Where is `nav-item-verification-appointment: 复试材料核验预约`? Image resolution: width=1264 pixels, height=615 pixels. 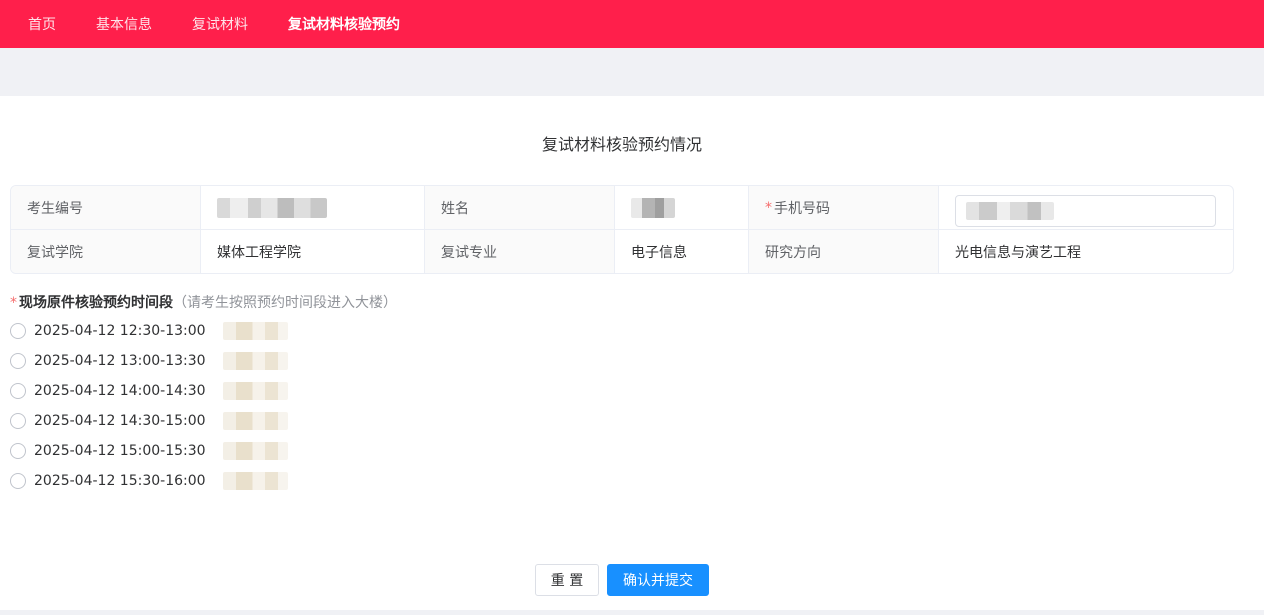
nav-item-verification-appointment: 复试材料核验预约 is located at coordinates (344, 24).